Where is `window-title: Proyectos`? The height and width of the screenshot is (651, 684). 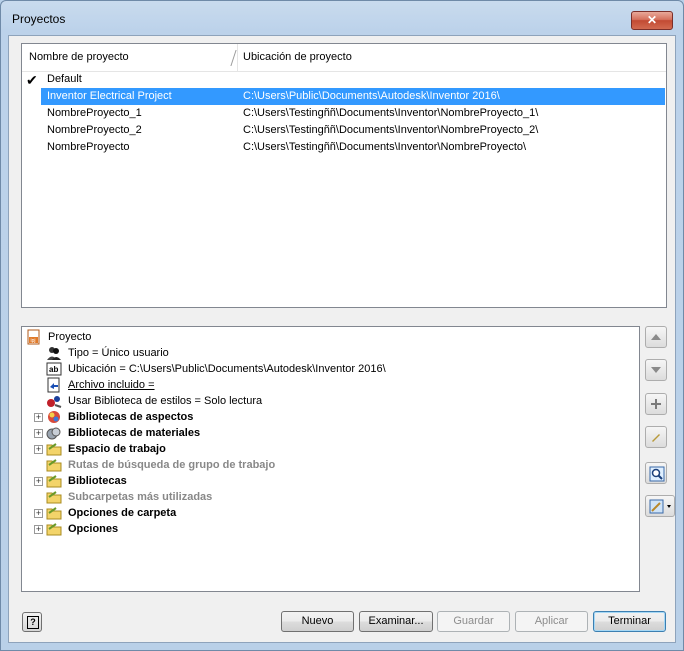 window-title: Proyectos is located at coordinates (39, 19).